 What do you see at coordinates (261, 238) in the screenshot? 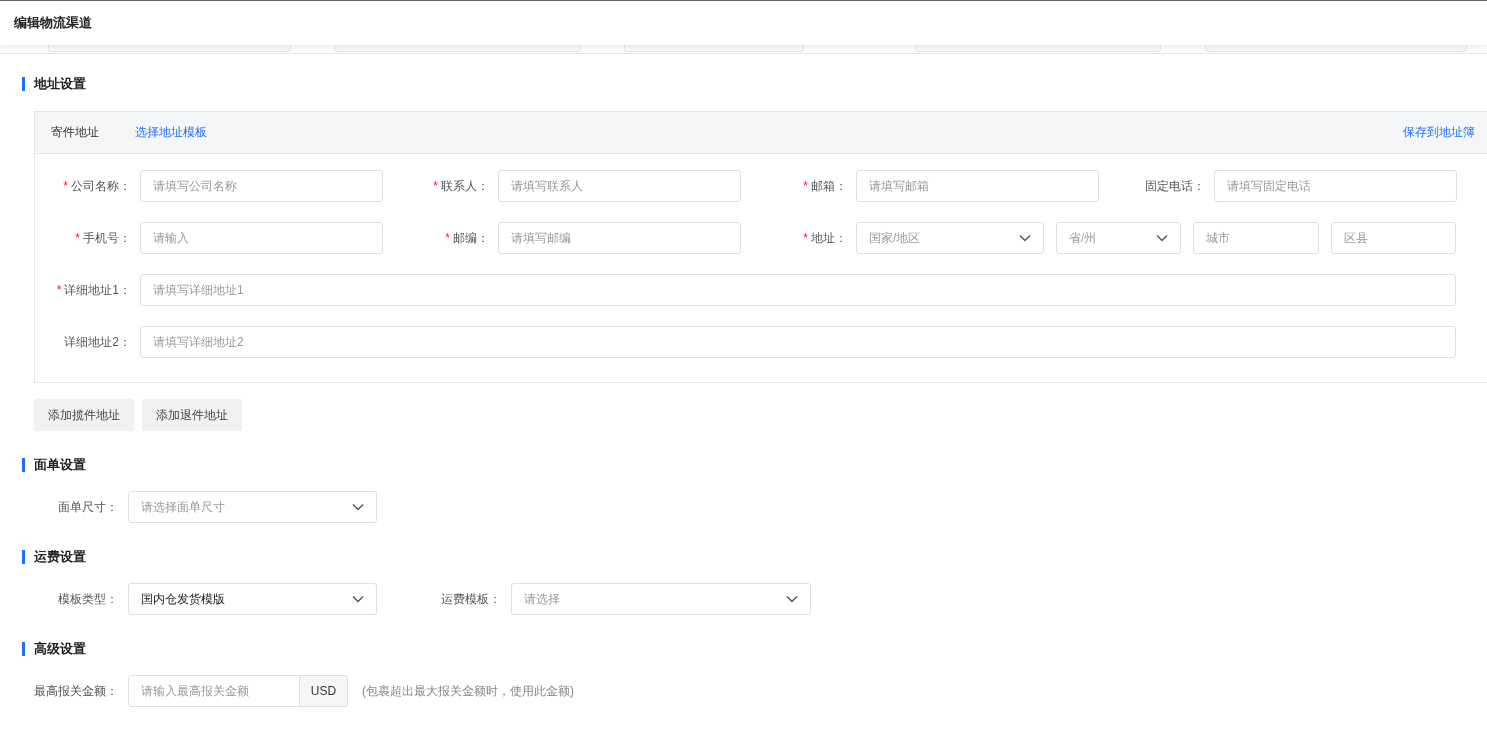
I see `input-field: 请输入` at bounding box center [261, 238].